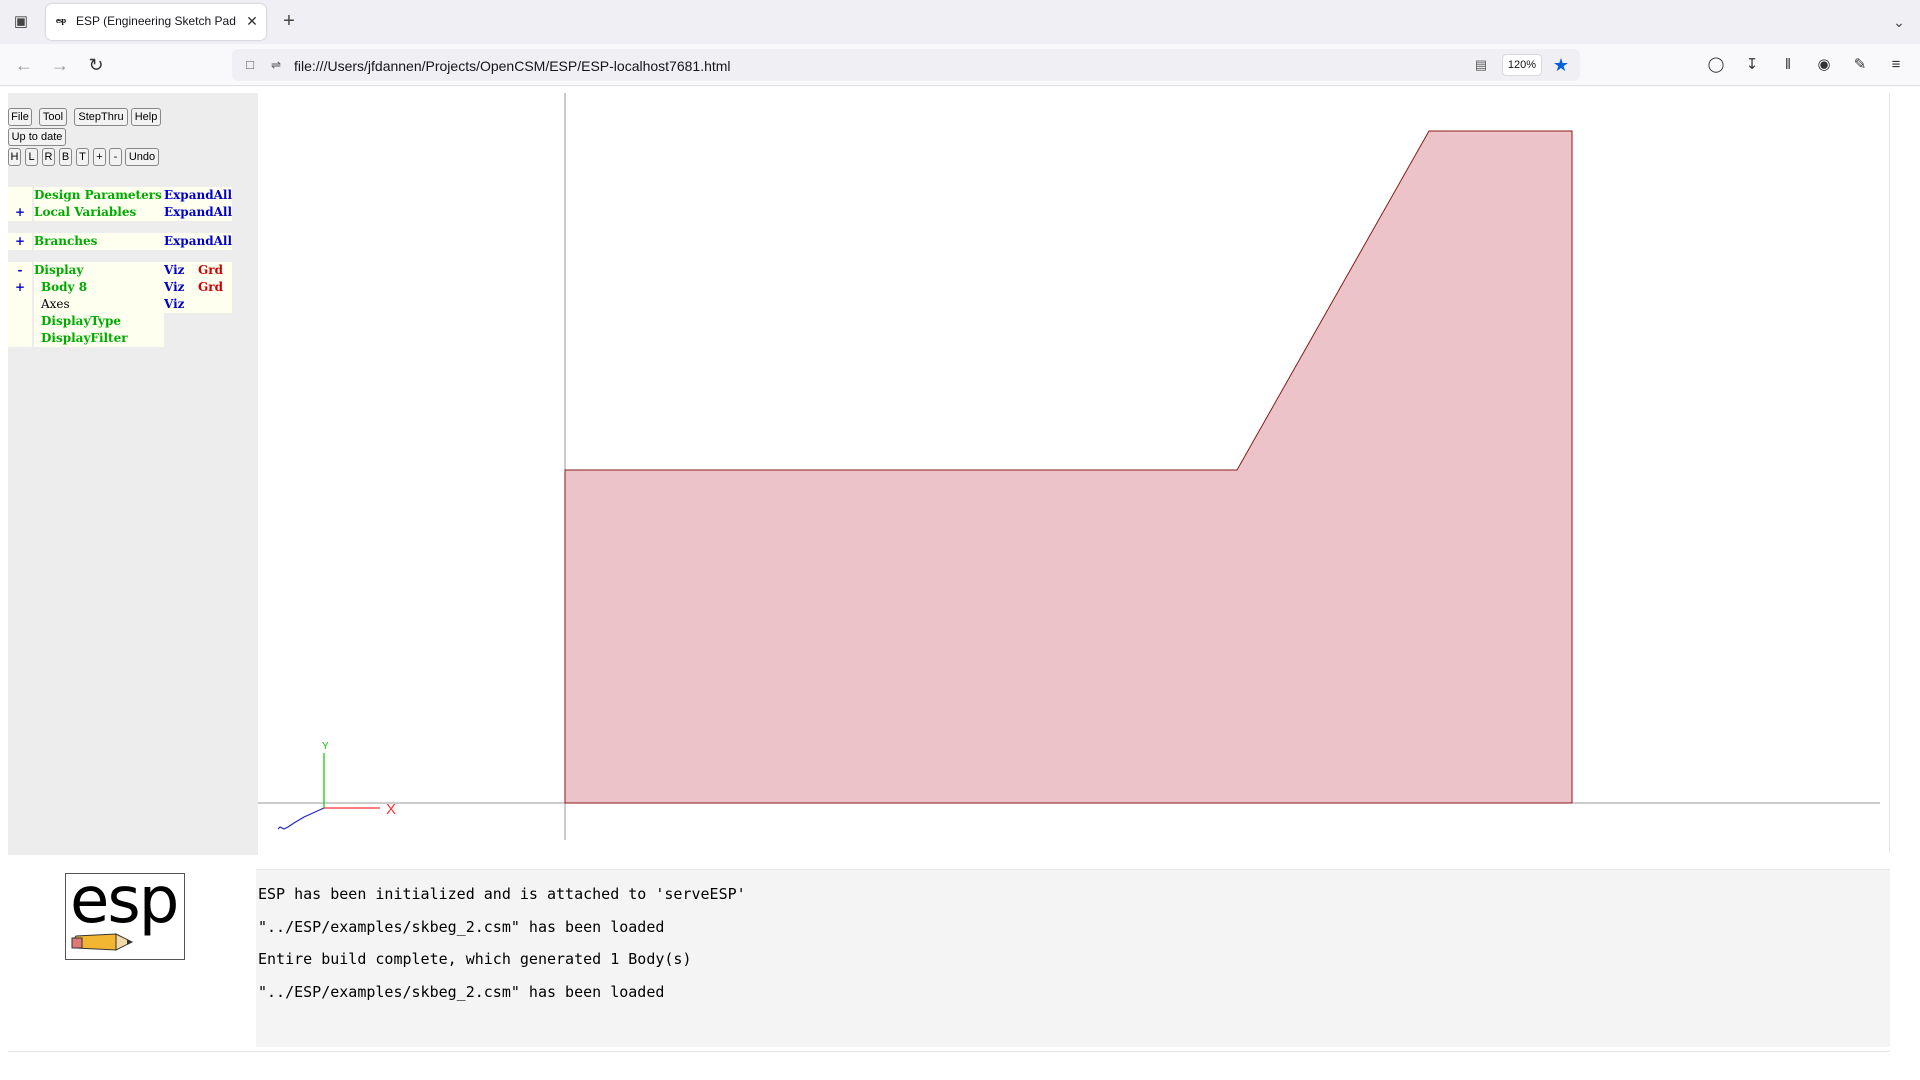 The height and width of the screenshot is (1080, 1920). I want to click on tree-row-branches: + Branches ExpandAll, so click(125, 241).